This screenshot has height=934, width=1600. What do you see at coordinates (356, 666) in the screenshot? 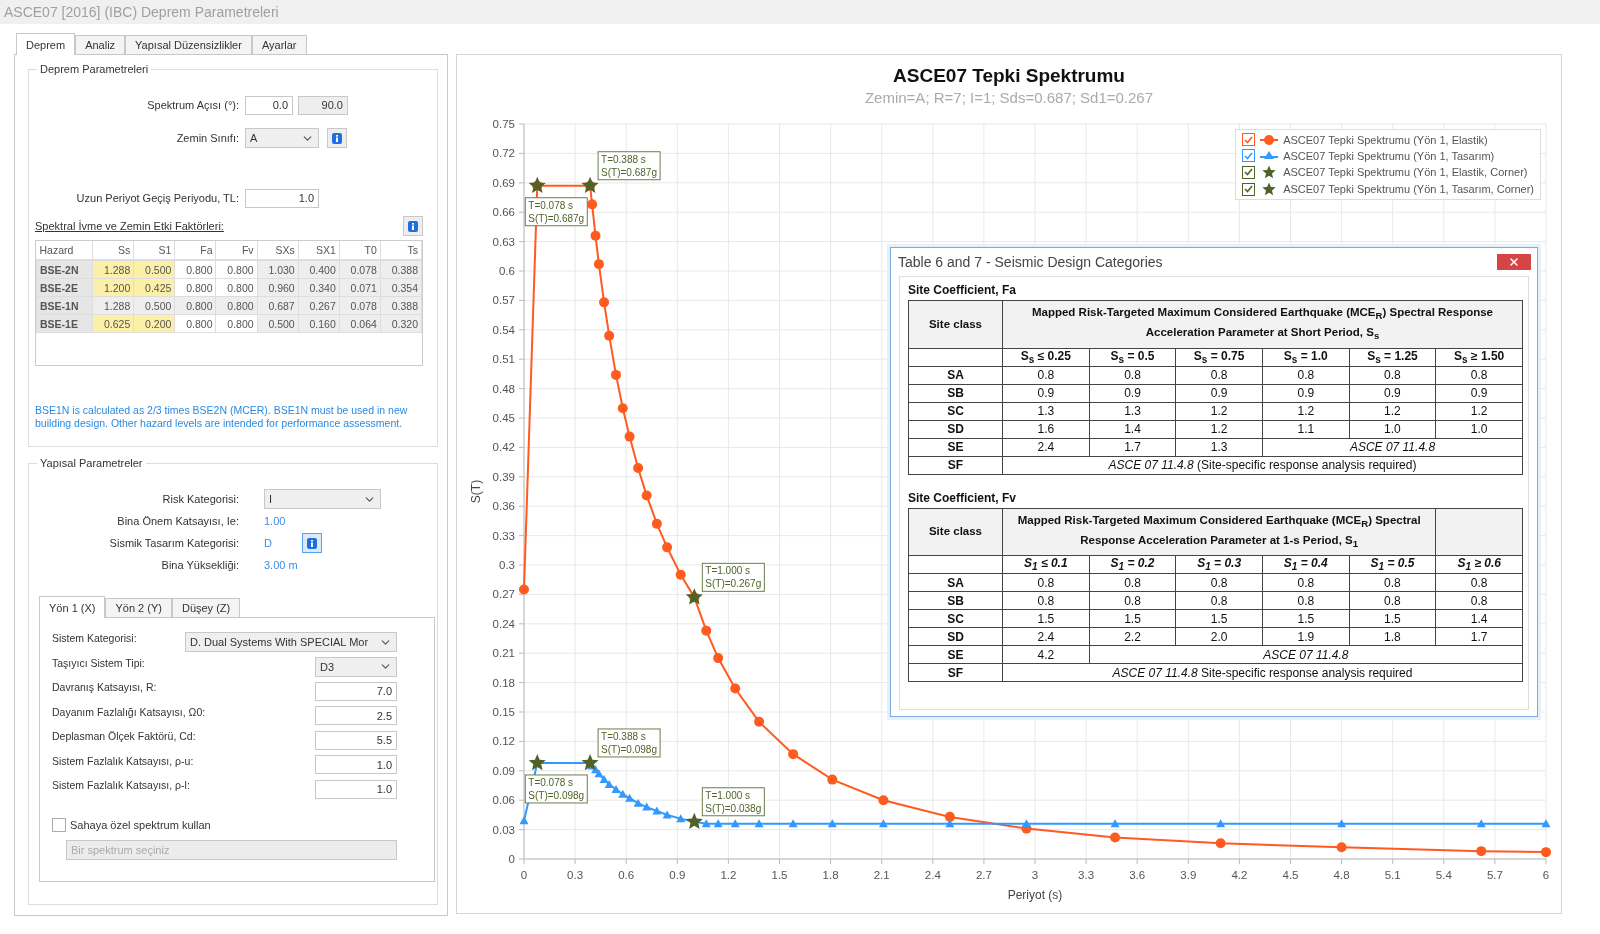
I see `dropdown: D3` at bounding box center [356, 666].